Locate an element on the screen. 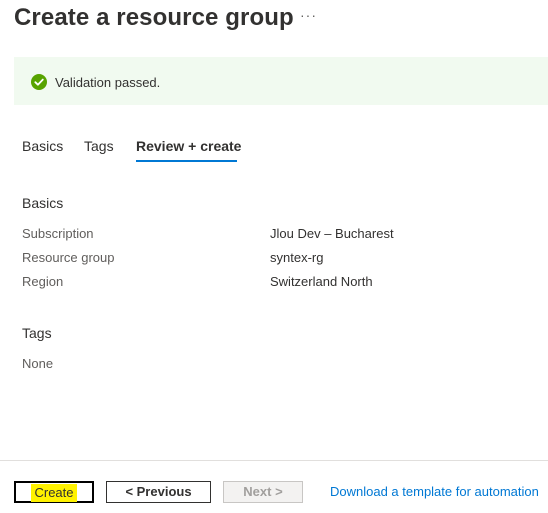  check-circle-icon is located at coordinates (39, 82).